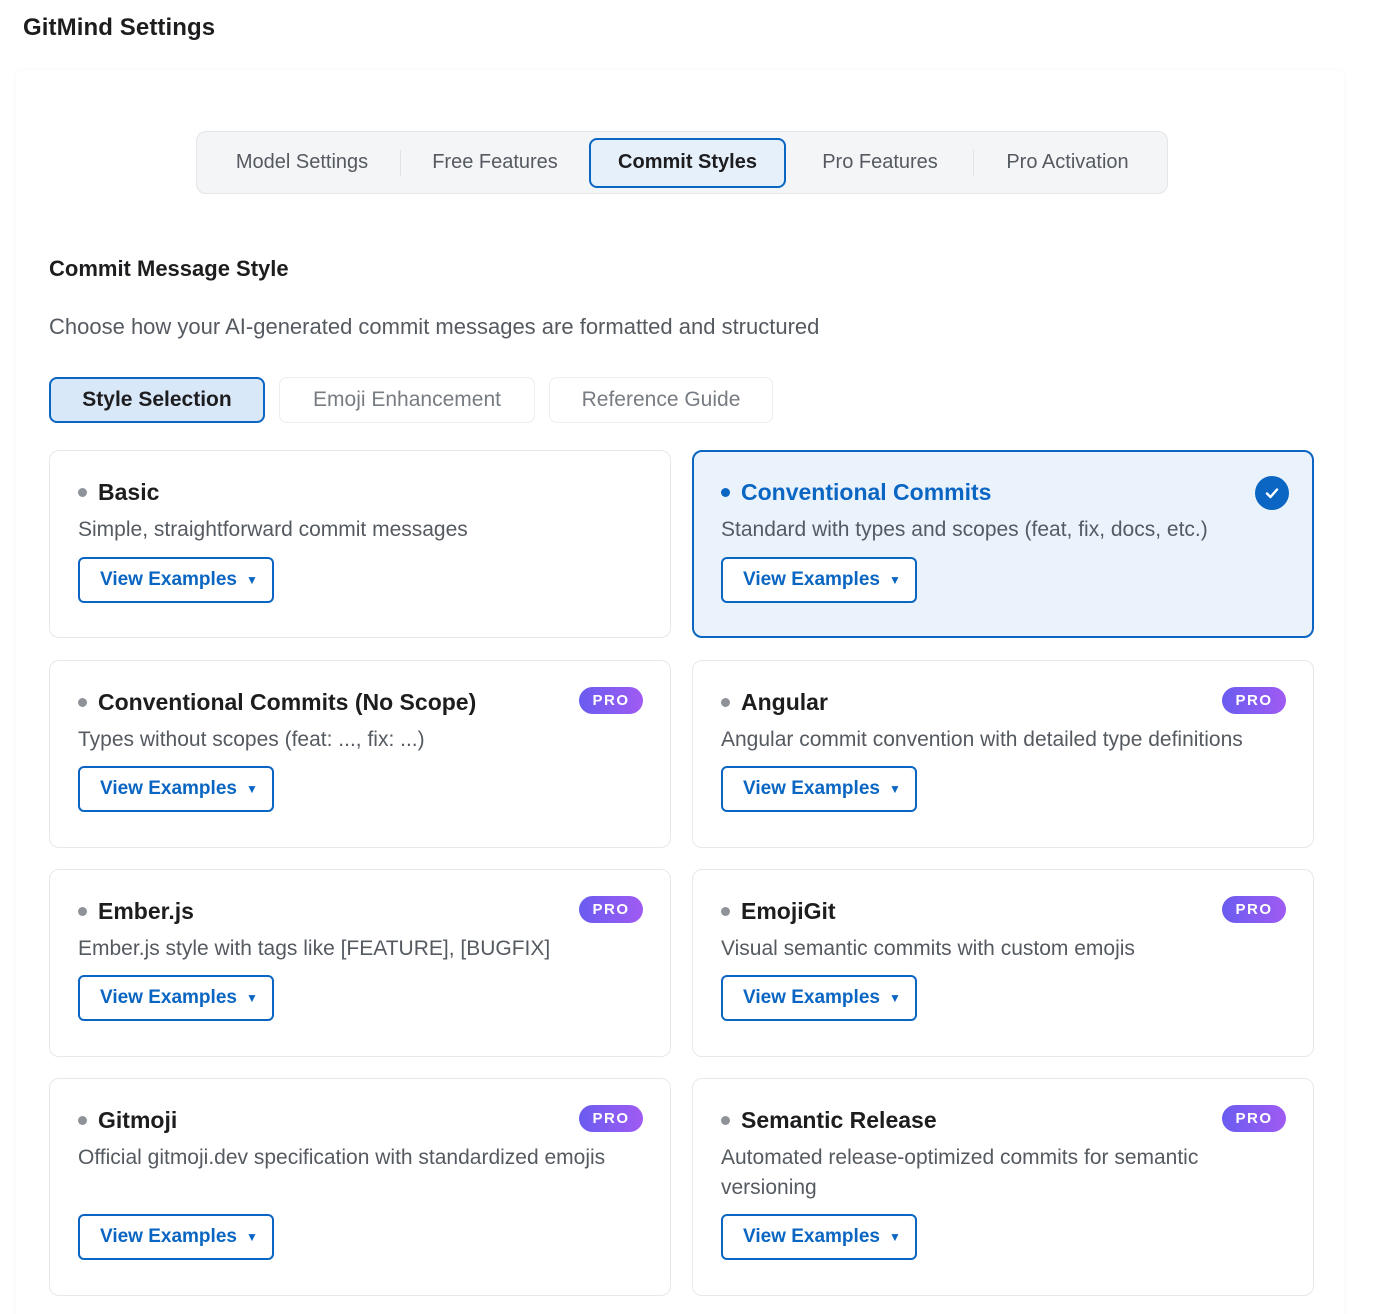 The height and width of the screenshot is (1314, 1400). I want to click on card-title: Semantic Release, so click(829, 1120).